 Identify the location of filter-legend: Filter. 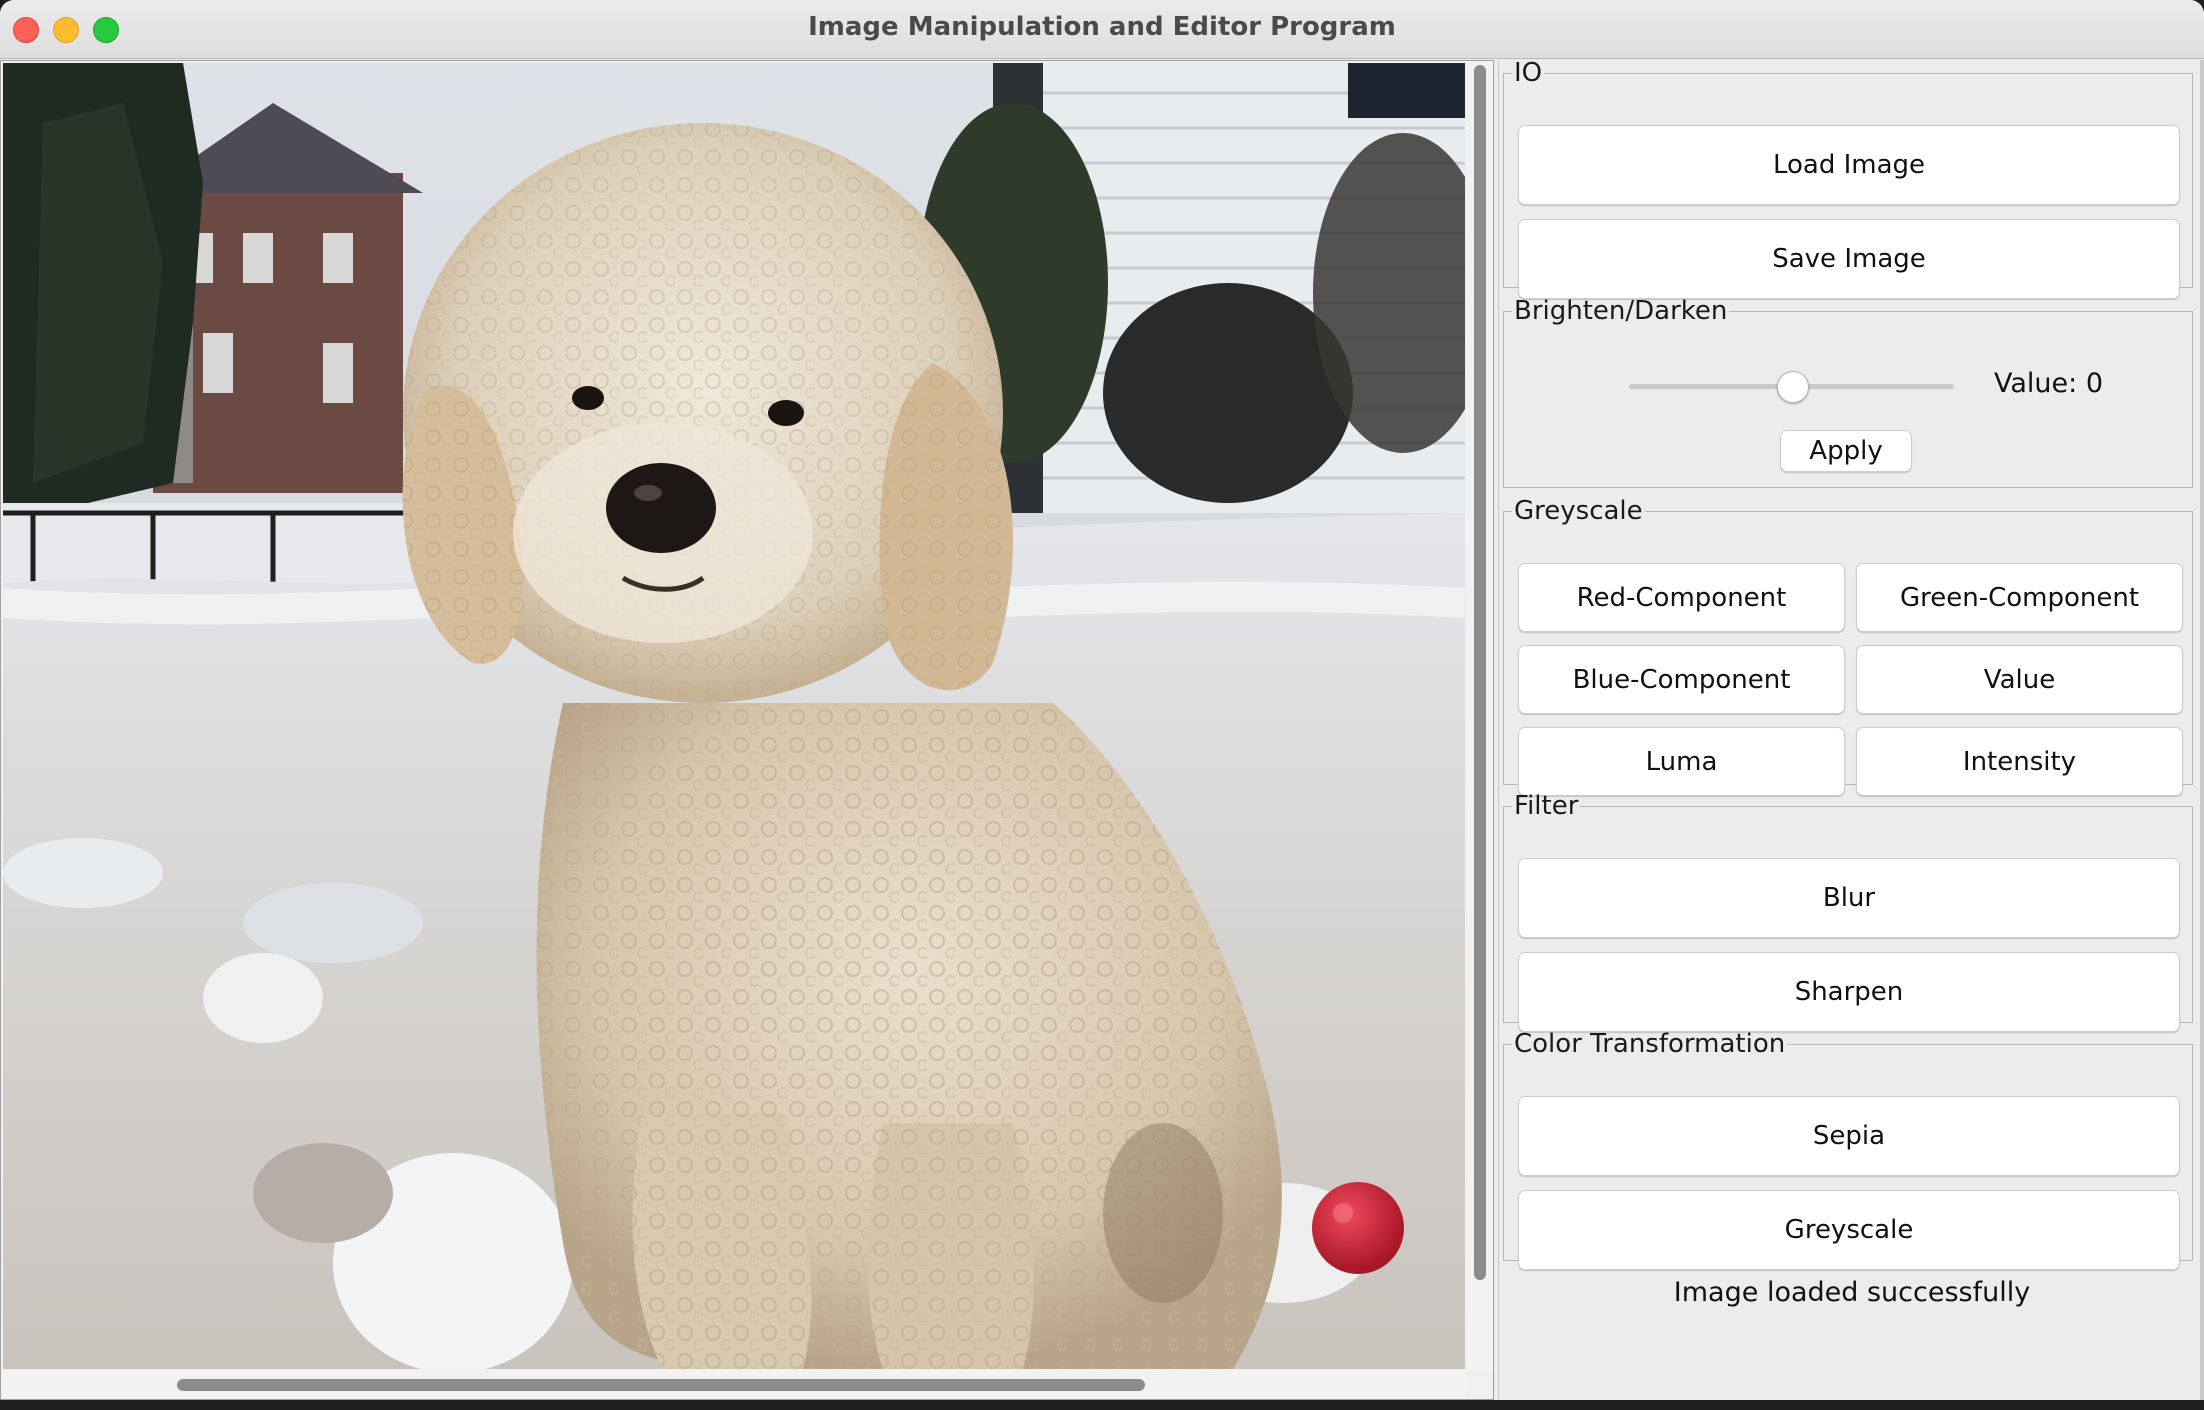
(1546, 806).